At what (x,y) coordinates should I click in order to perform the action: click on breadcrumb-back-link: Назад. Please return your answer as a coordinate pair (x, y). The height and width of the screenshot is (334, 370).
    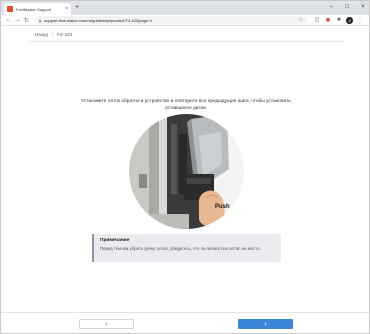
    Looking at the image, I should click on (41, 34).